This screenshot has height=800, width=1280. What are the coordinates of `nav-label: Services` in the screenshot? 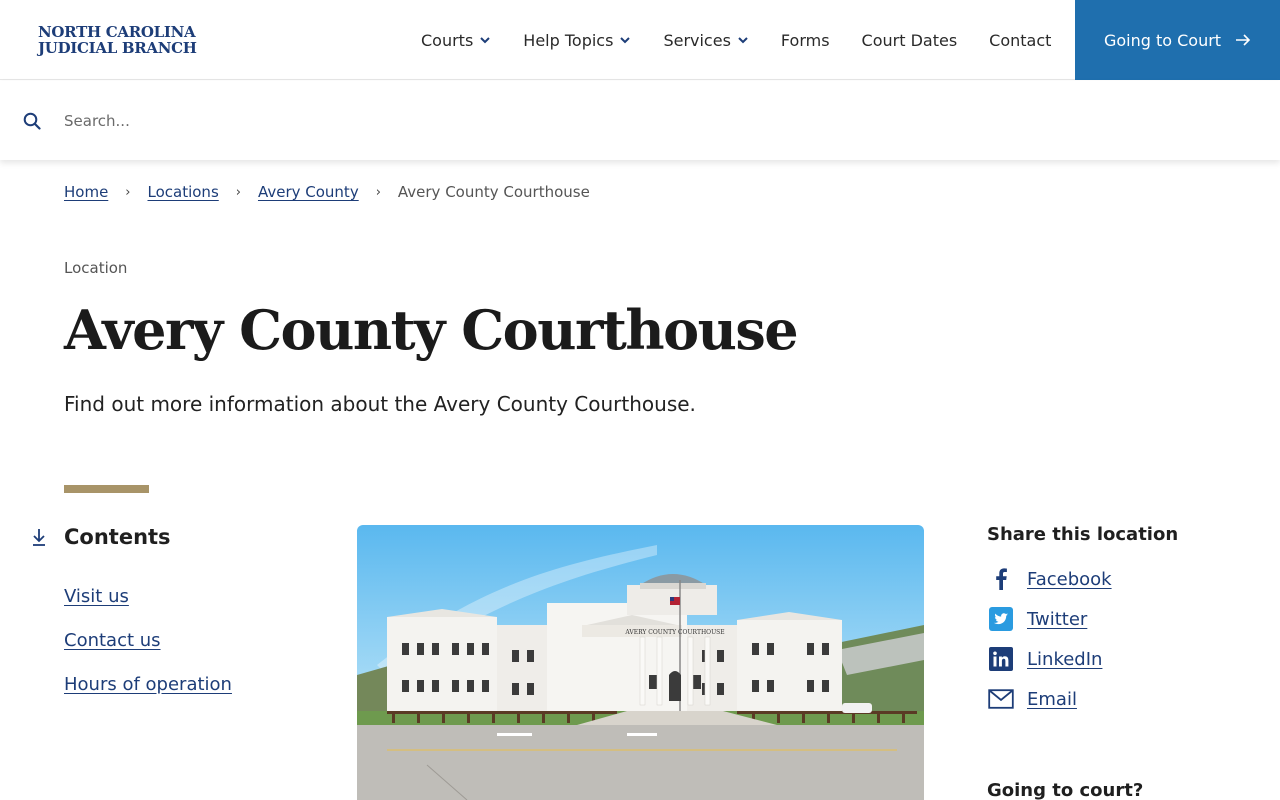 It's located at (697, 40).